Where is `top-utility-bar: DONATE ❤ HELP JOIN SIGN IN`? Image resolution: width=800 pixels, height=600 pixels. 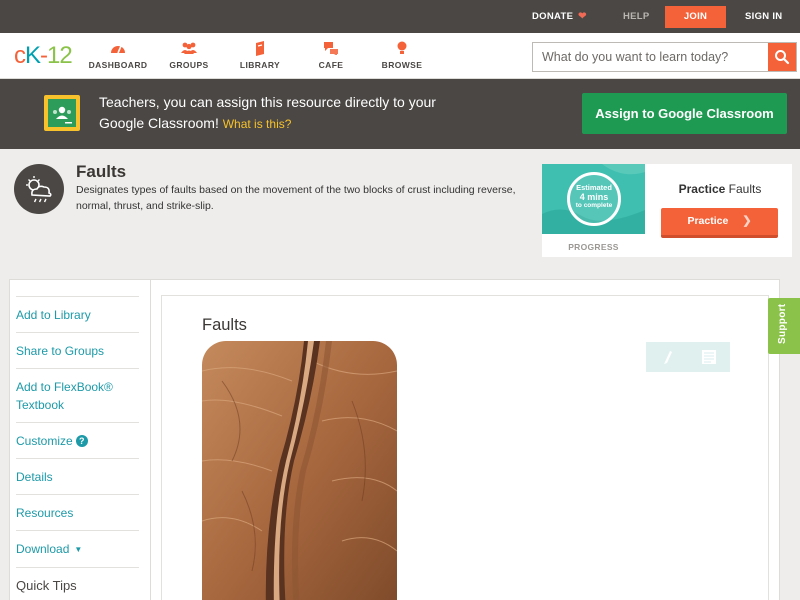
top-utility-bar: DONATE ❤ HELP JOIN SIGN IN is located at coordinates (400, 16).